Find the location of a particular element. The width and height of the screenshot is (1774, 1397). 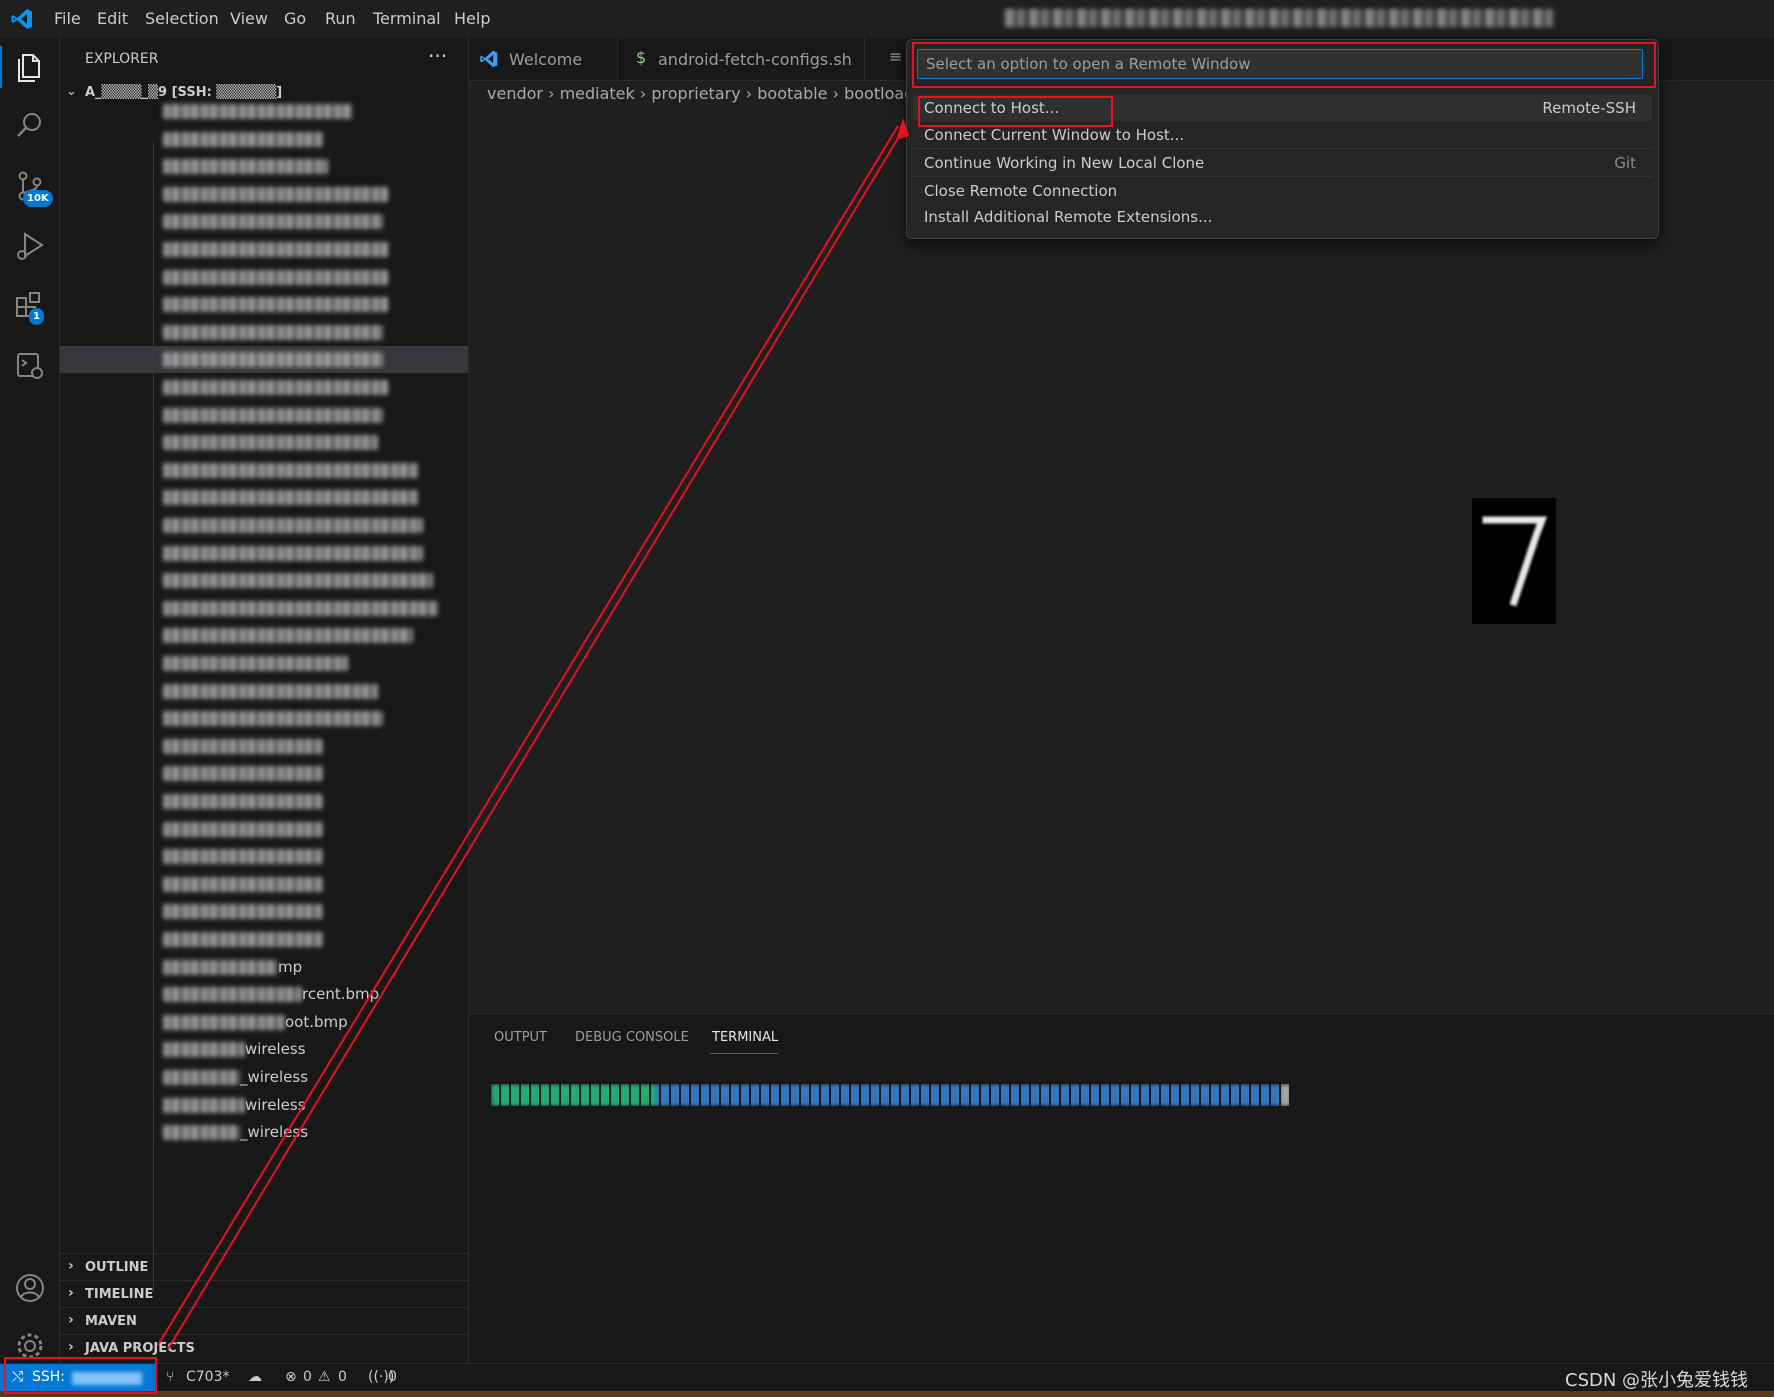

digit-seven-image is located at coordinates (1514, 561).